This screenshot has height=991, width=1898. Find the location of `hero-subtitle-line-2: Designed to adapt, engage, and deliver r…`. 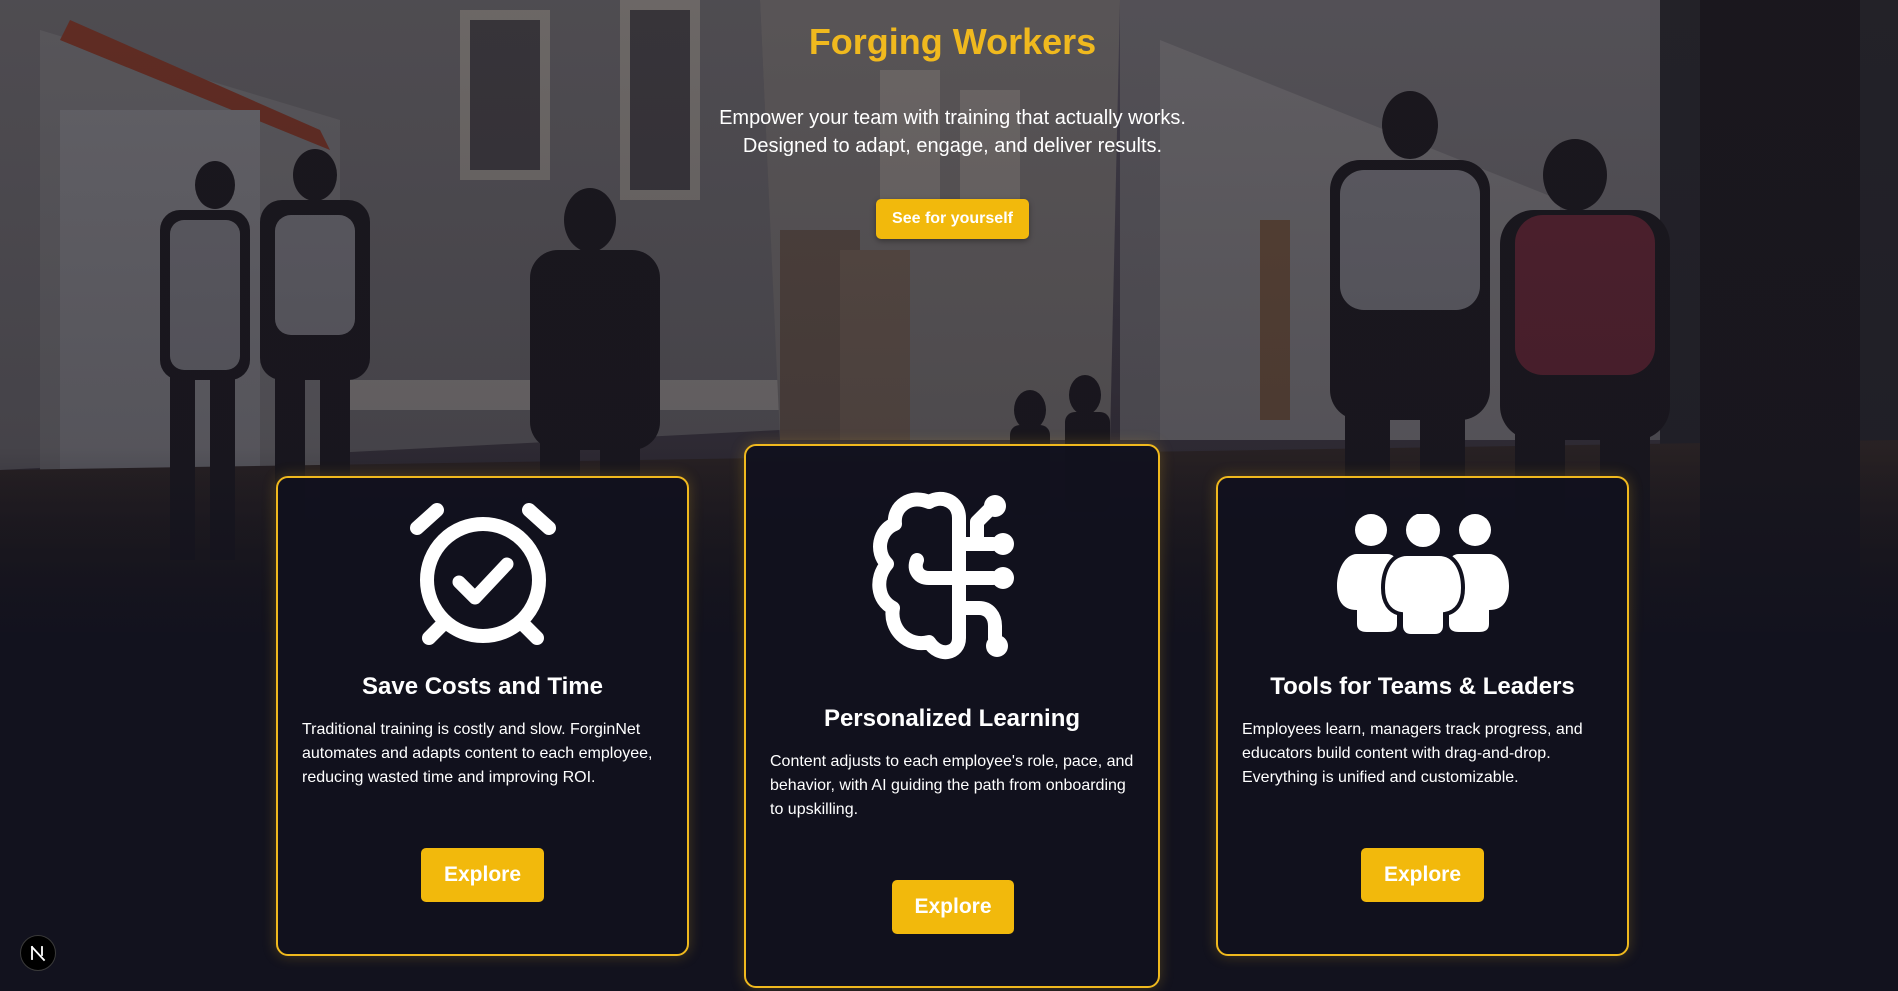

hero-subtitle-line-2: Designed to adapt, engage, and deliver r… is located at coordinates (952, 146).